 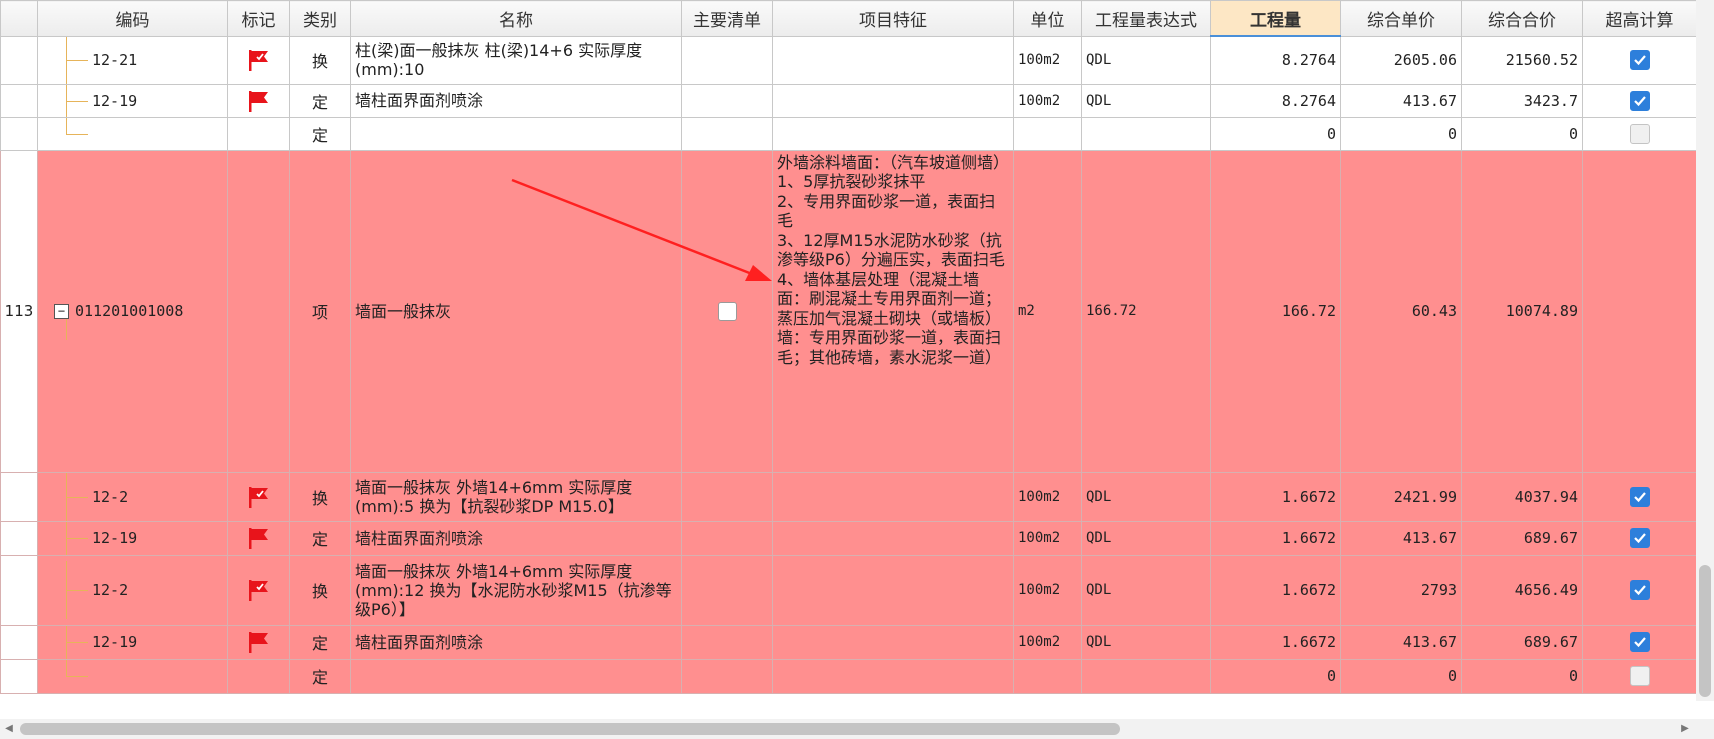 What do you see at coordinates (1275, 590) in the screenshot?
I see `quantity-cell: 1.6672` at bounding box center [1275, 590].